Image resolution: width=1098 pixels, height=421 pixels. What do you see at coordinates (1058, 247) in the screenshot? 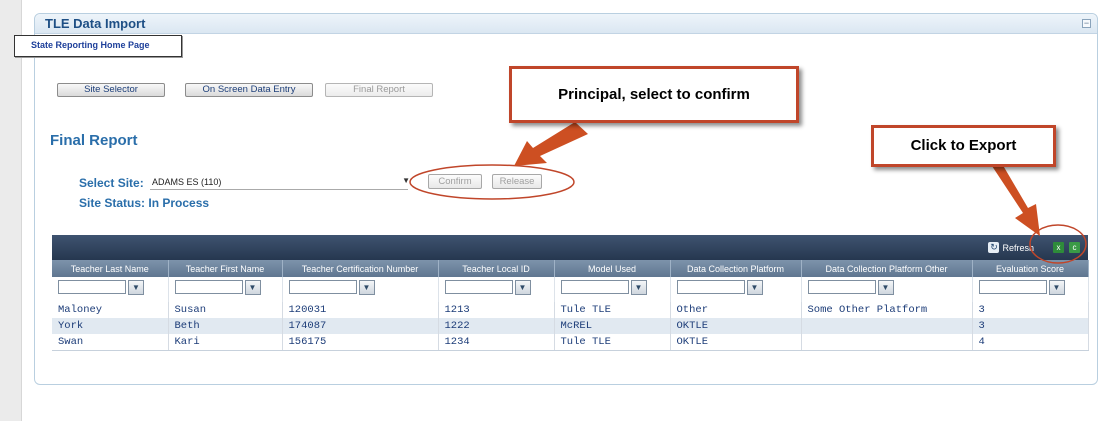
I see `excel-export-icon: x` at bounding box center [1058, 247].